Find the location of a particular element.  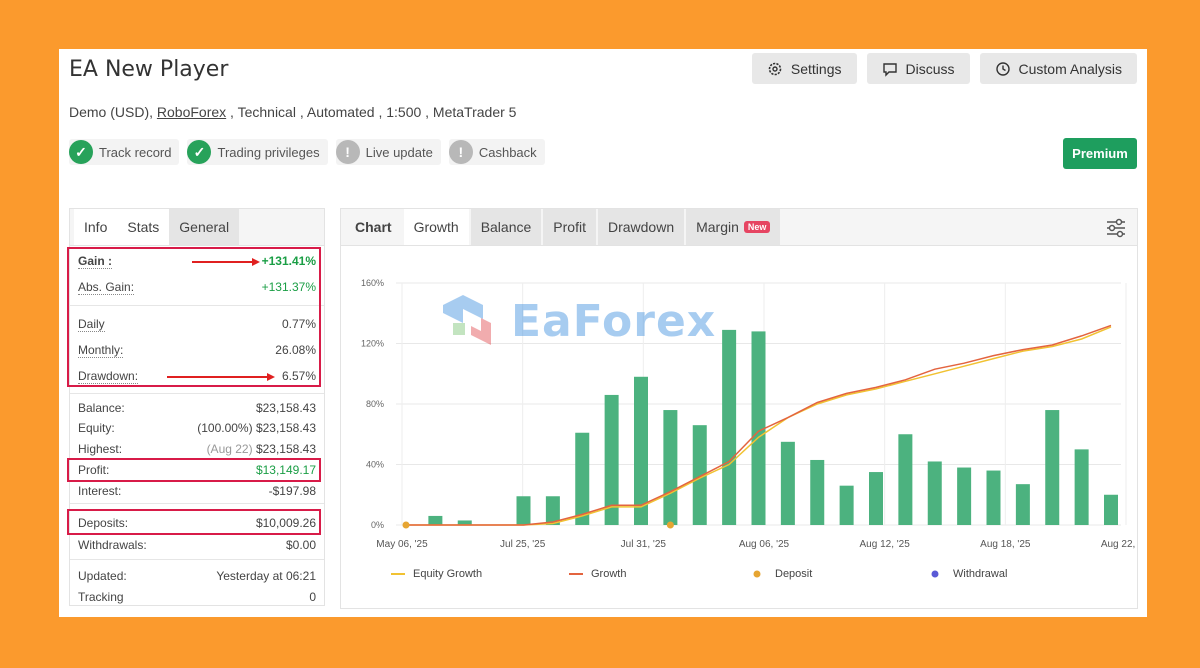

highest-amount: $23,158.43 is located at coordinates (285, 449).